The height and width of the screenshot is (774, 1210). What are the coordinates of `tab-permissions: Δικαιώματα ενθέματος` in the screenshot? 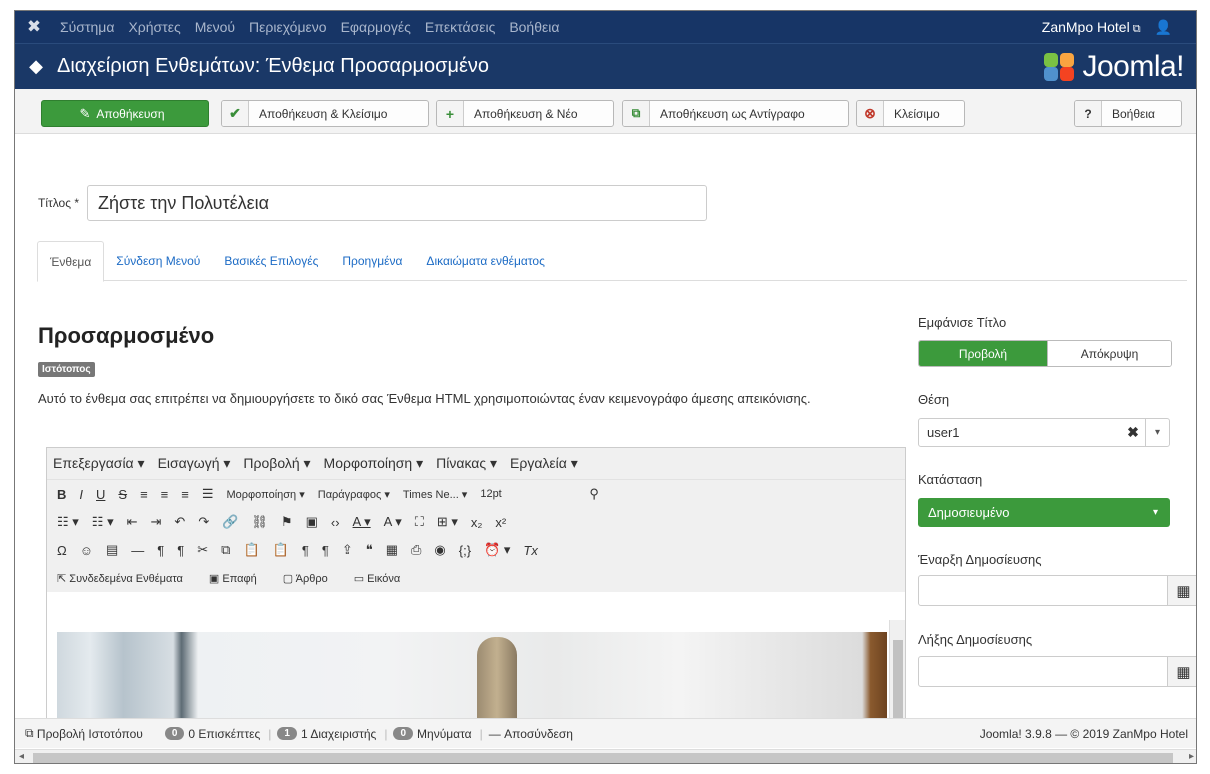 It's located at (485, 260).